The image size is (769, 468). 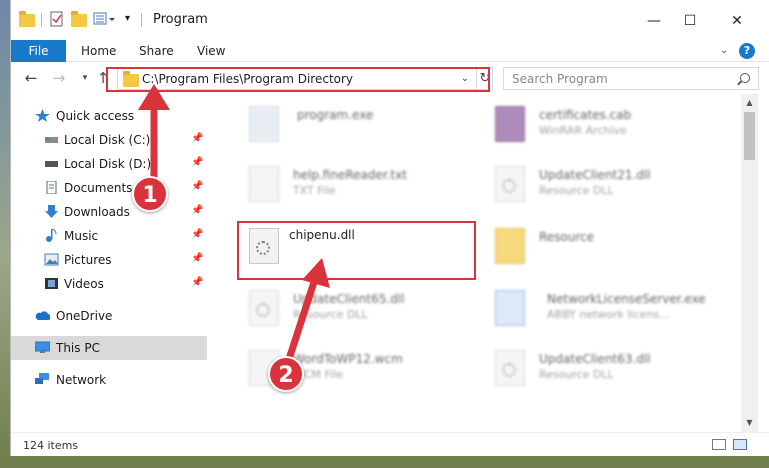 I want to click on scroll-up-icon: ▲, so click(x=749, y=103).